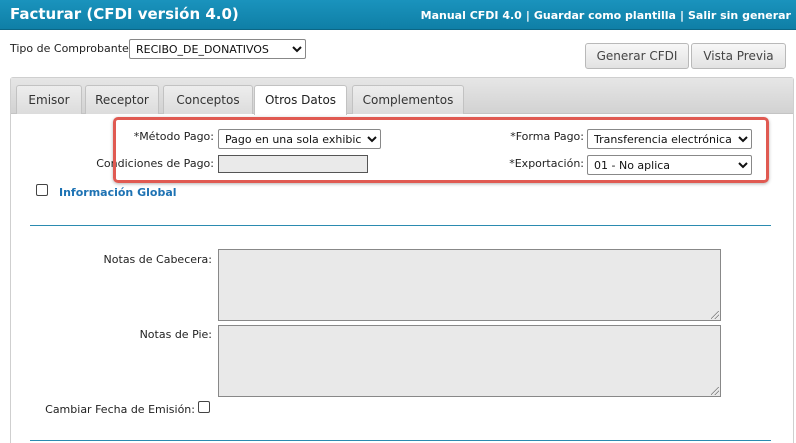  Describe the element at coordinates (669, 139) in the screenshot. I see `forma-pago-select: Transferencia electrónica de fondos` at that location.